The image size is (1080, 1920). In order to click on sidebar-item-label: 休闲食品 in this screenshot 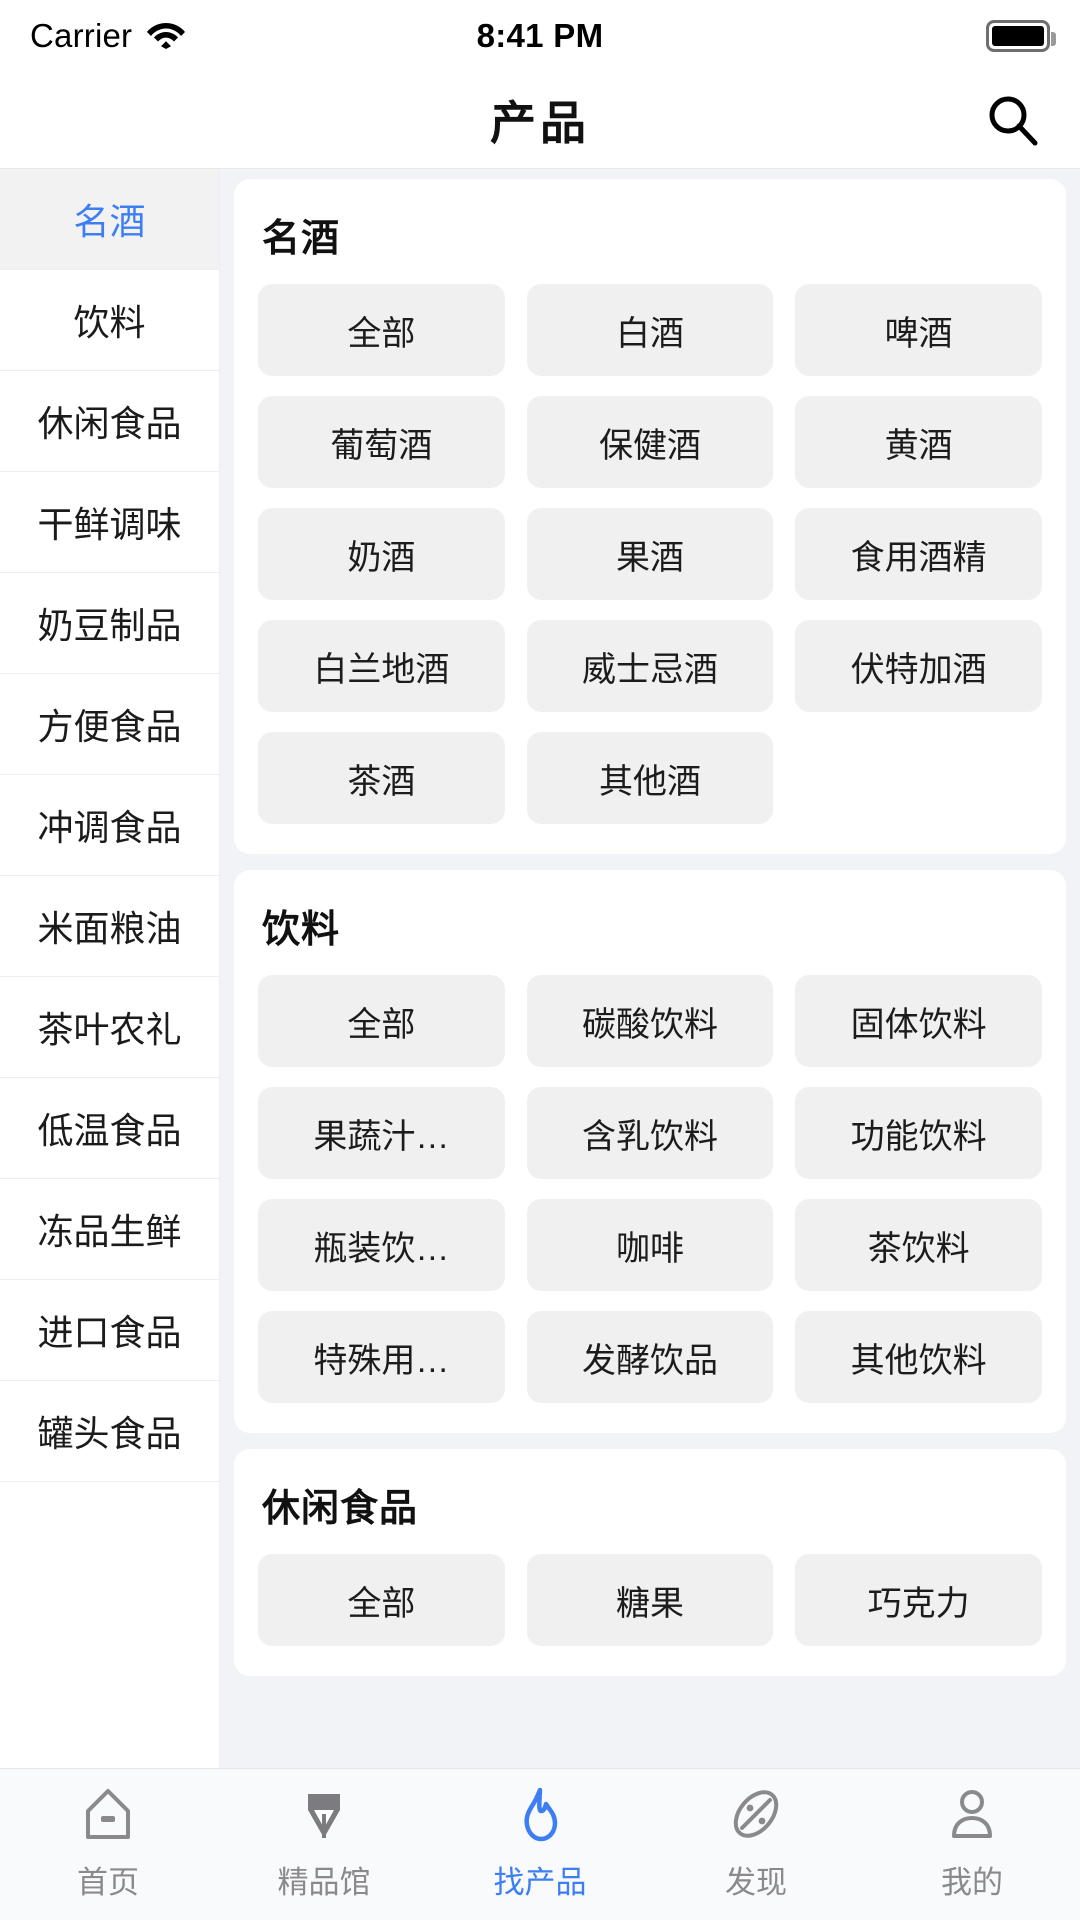, I will do `click(109, 423)`.